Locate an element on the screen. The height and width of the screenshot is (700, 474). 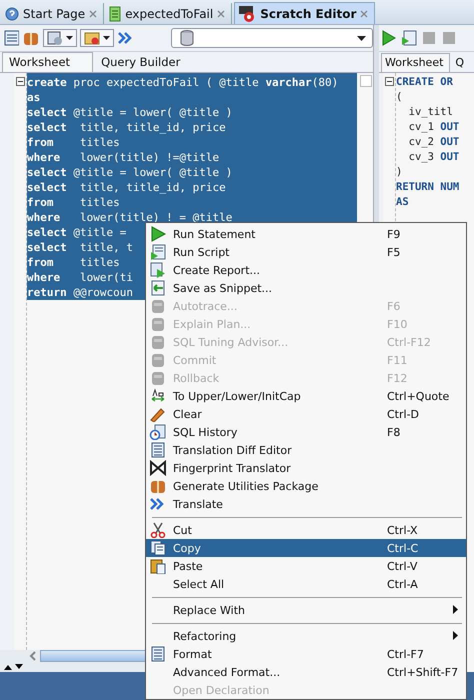
menu-item: Run Statement F9 is located at coordinates (306, 234).